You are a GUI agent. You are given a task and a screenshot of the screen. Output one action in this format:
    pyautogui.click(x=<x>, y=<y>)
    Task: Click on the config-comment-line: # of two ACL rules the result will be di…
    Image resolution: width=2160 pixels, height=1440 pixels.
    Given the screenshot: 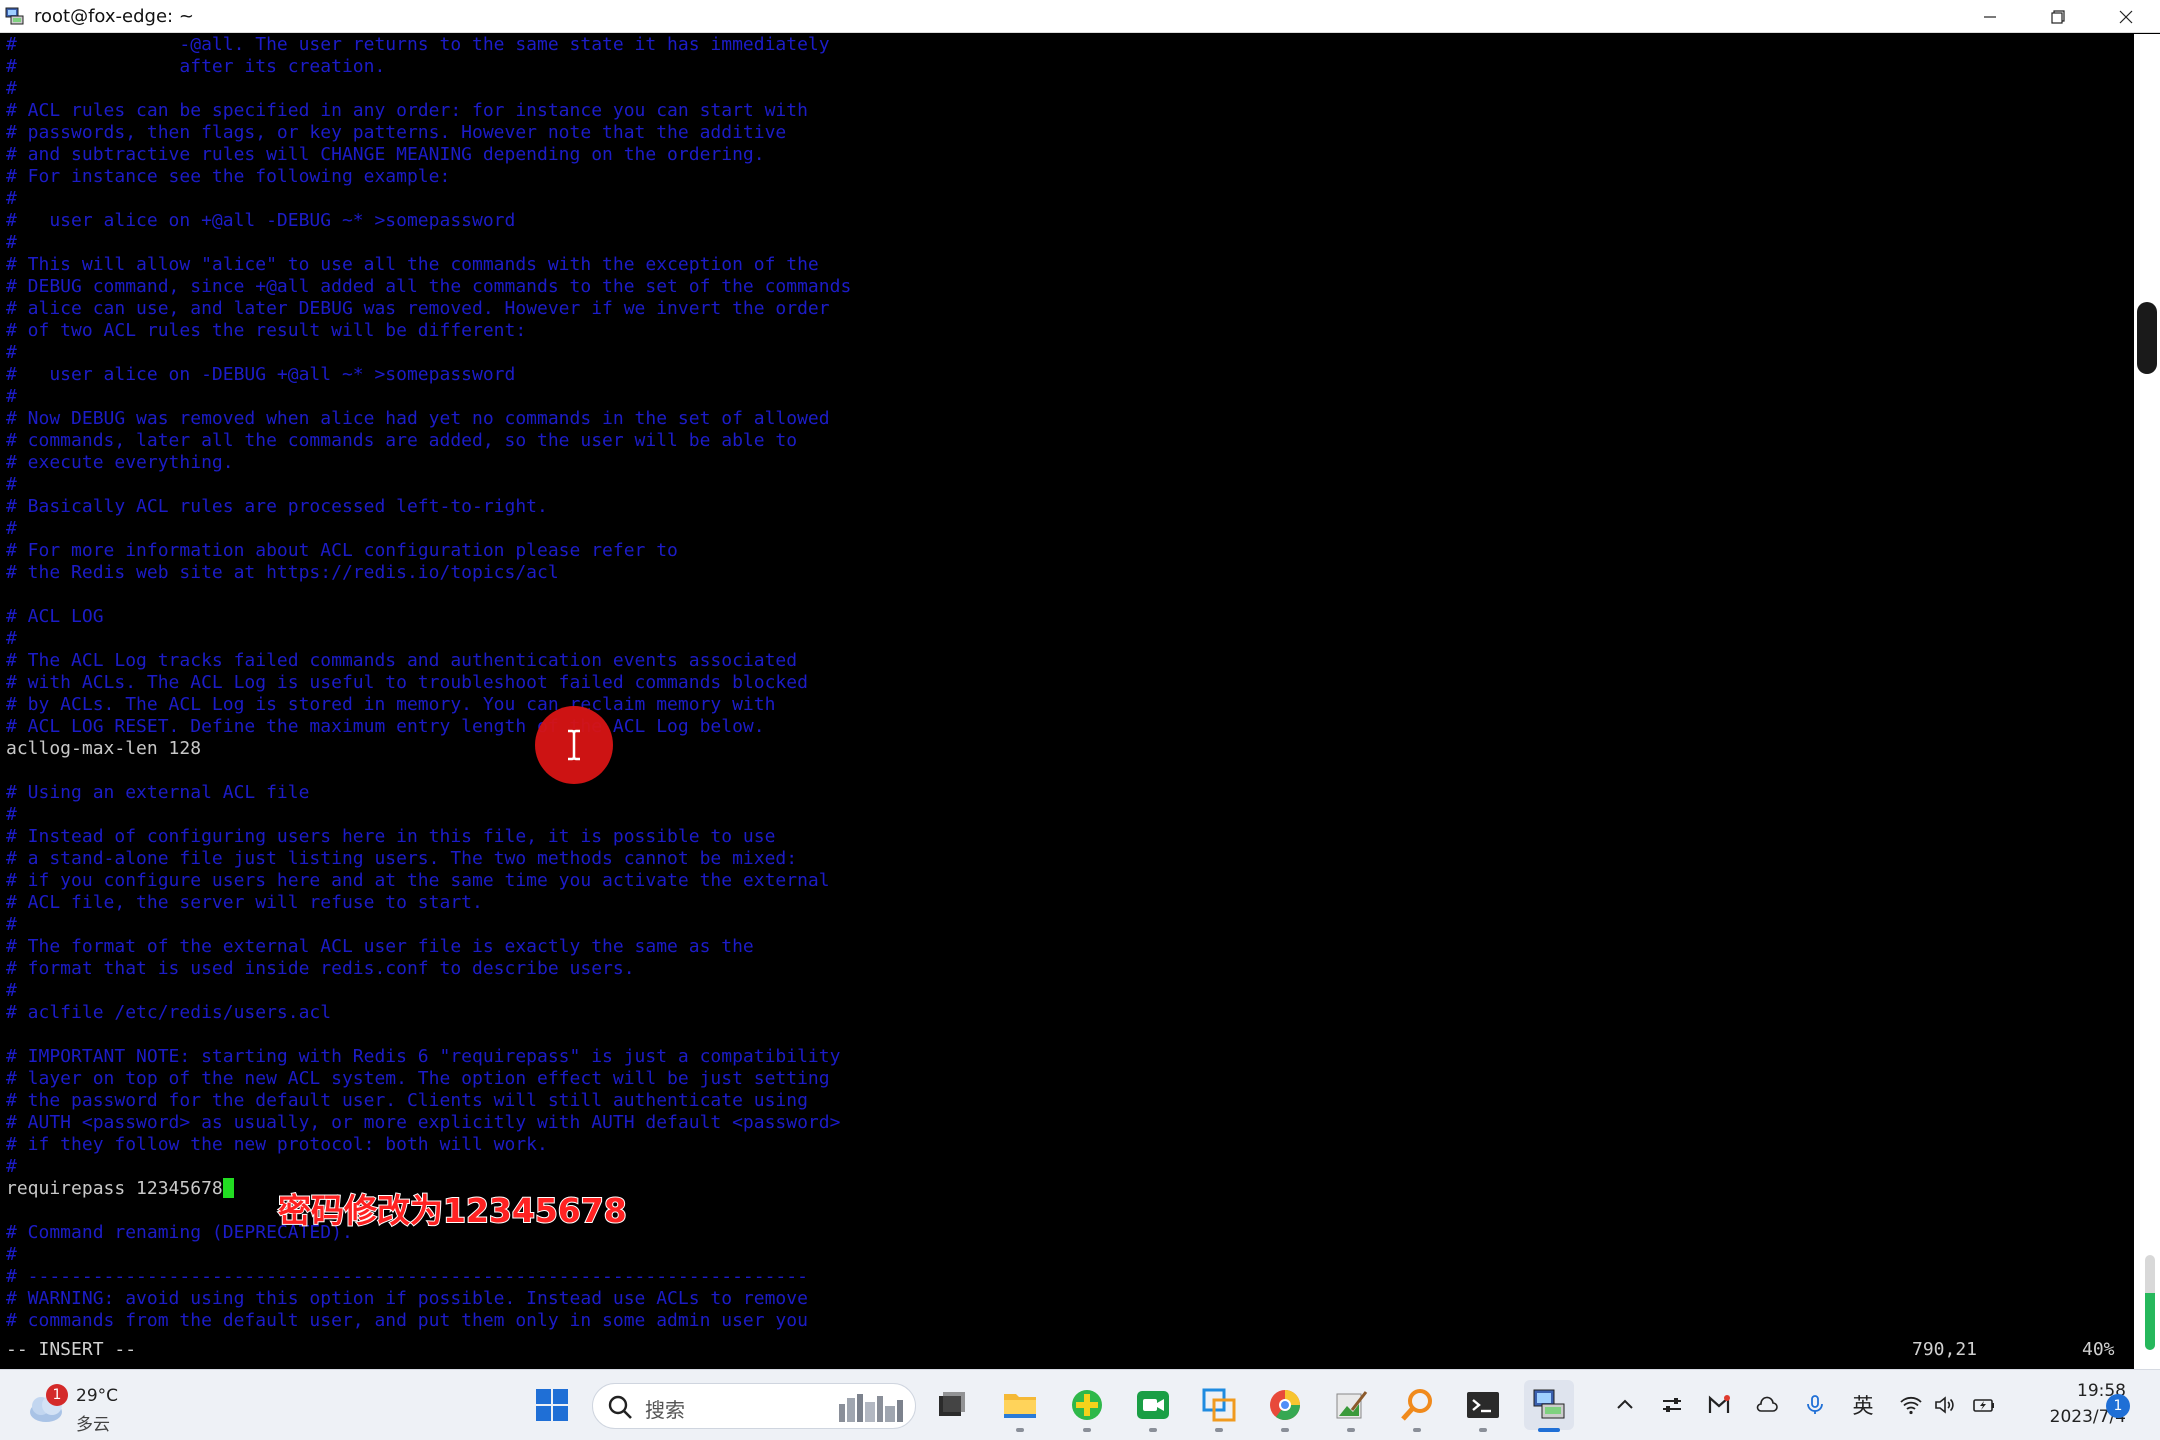 What is the action you would take?
    pyautogui.click(x=266, y=330)
    